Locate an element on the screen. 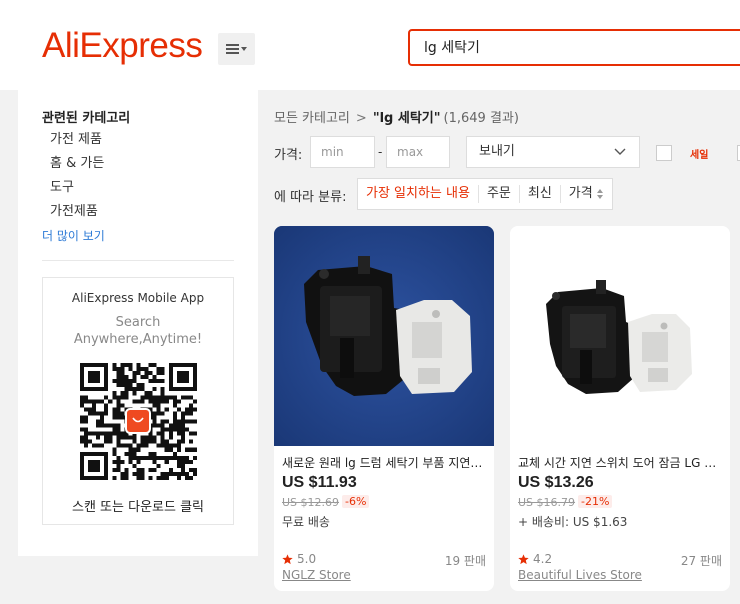 The image size is (740, 604). store-link: Beautiful Lives Store is located at coordinates (580, 575).